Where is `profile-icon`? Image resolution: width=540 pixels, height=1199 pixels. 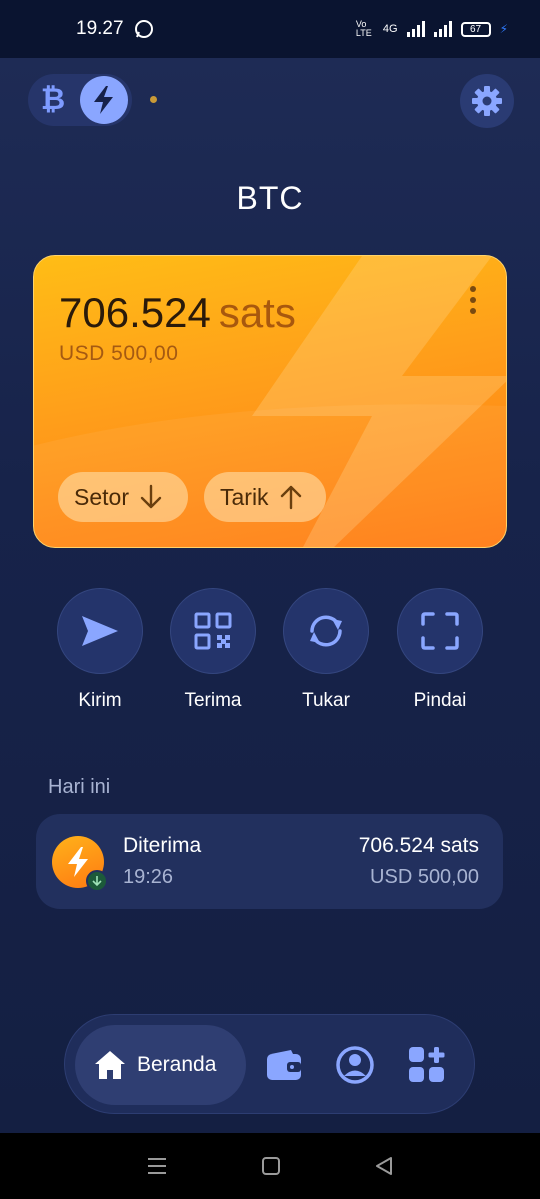
profile-icon is located at coordinates (355, 1065).